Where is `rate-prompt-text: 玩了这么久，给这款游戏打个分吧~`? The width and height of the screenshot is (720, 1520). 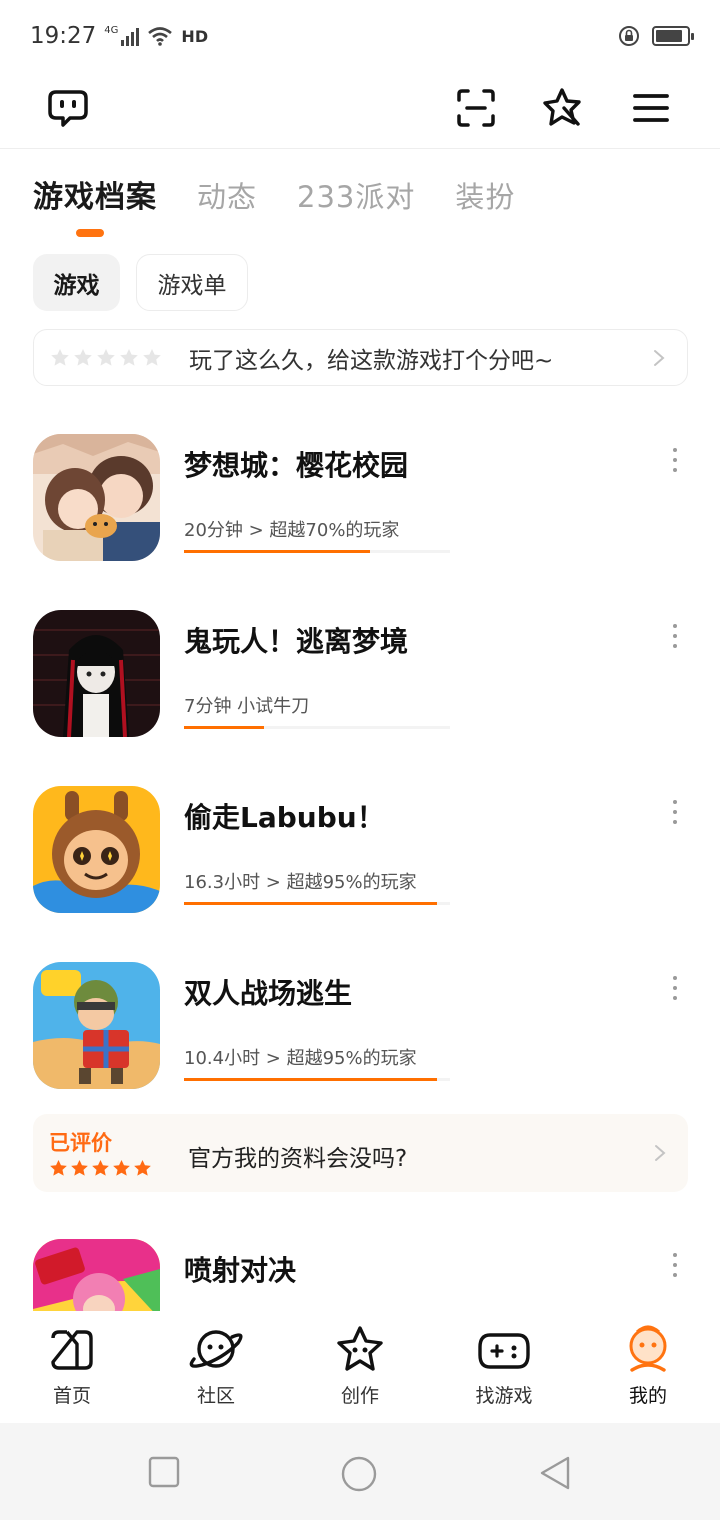 rate-prompt-text: 玩了这么久，给这款游戏打个分吧~ is located at coordinates (371, 360).